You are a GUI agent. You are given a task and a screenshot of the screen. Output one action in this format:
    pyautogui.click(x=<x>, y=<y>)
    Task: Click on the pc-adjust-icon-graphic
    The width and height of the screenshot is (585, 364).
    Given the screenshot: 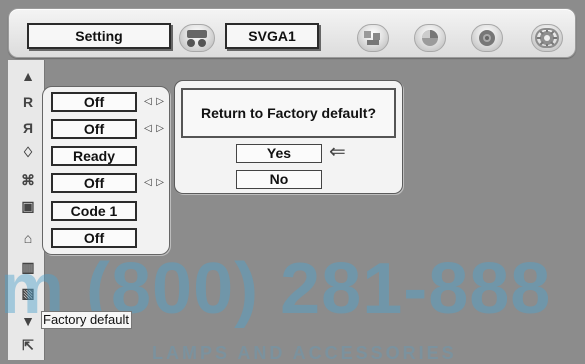 What is the action you would take?
    pyautogui.click(x=372, y=38)
    